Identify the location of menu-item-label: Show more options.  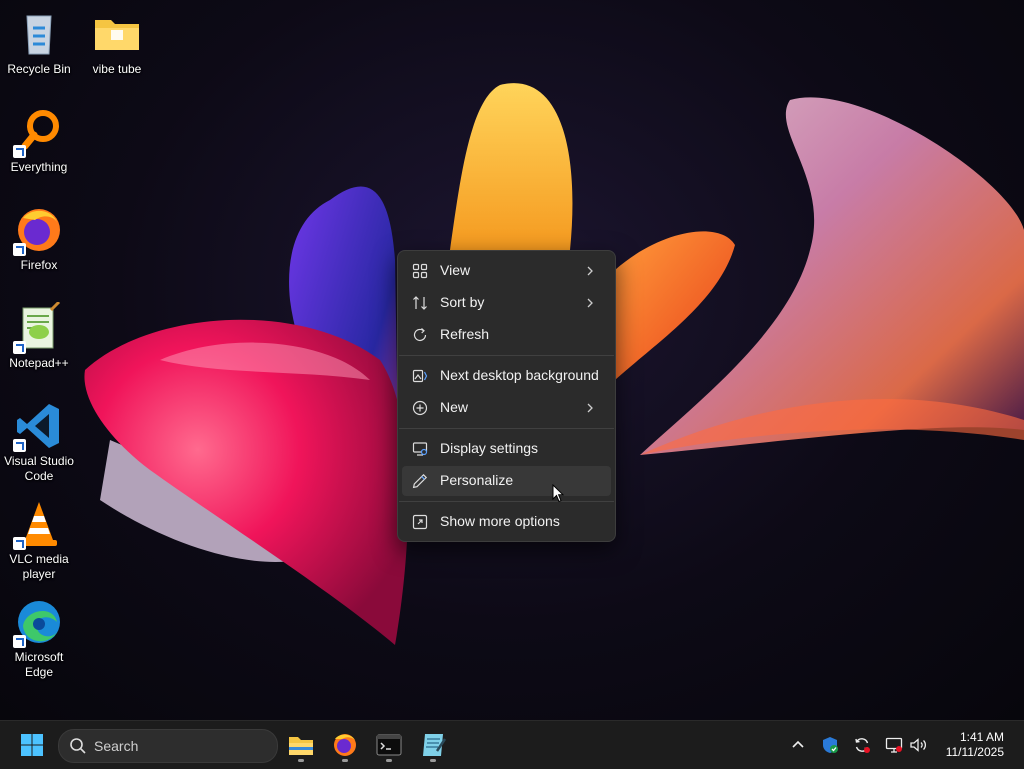
(500, 521).